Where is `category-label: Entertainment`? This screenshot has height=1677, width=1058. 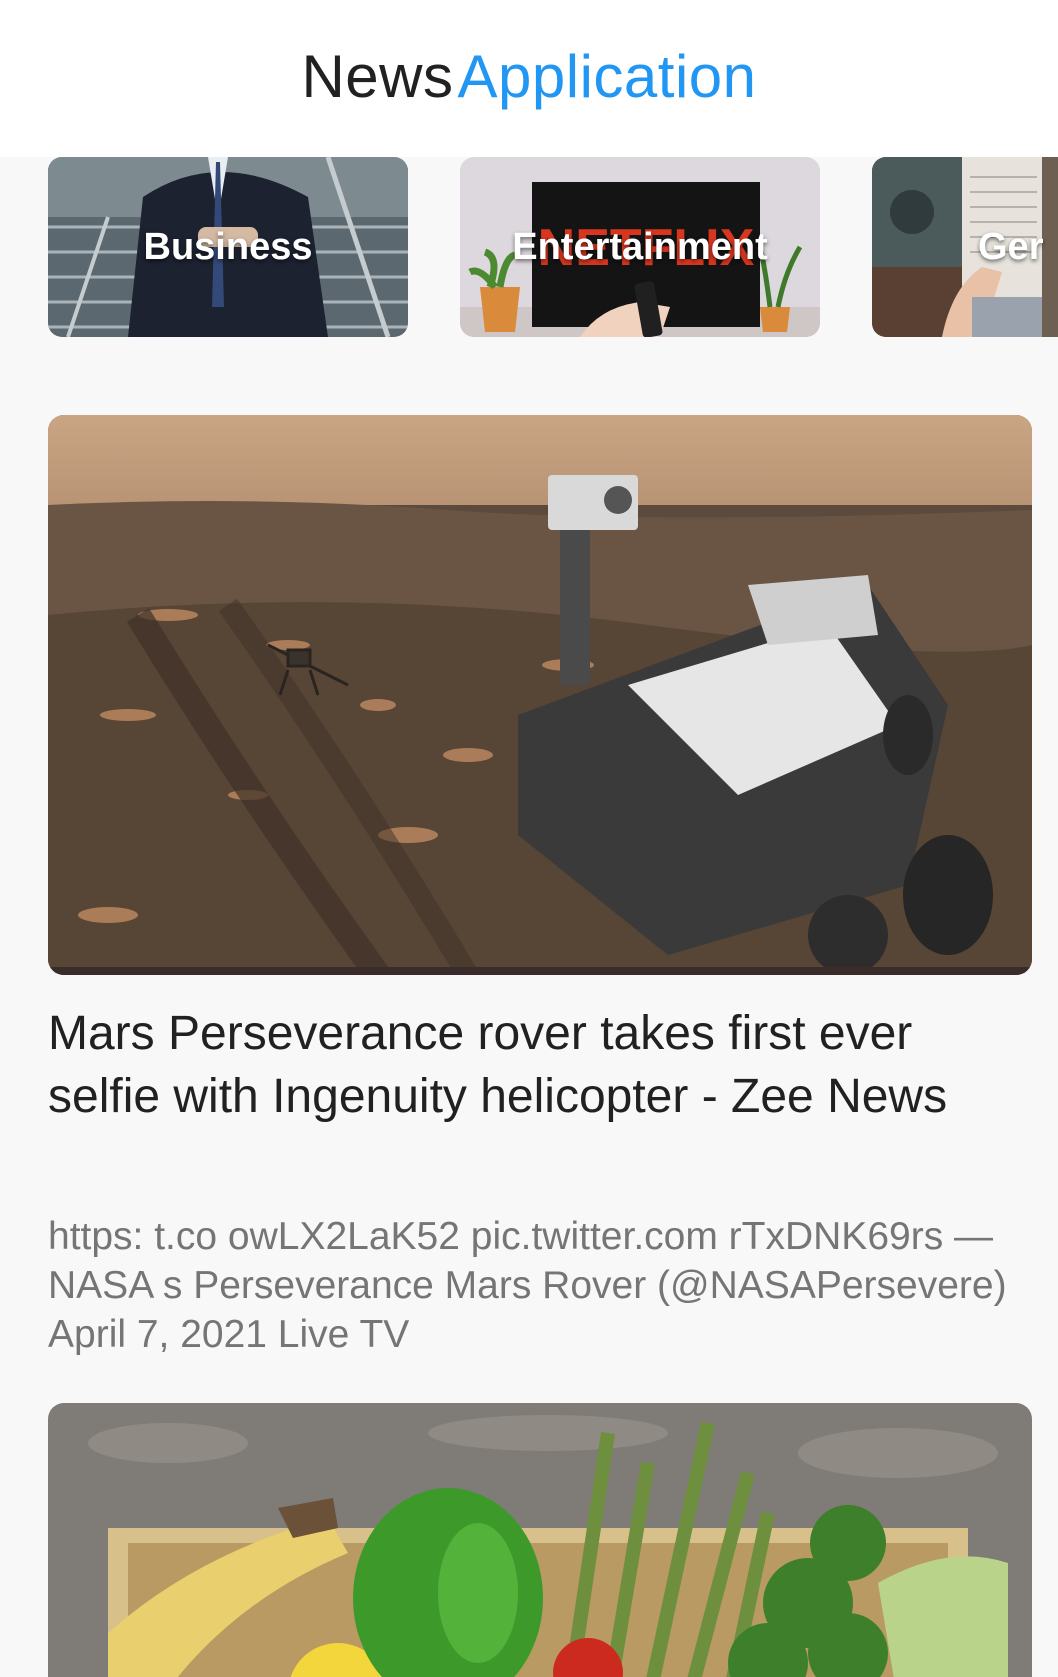 category-label: Entertainment is located at coordinates (640, 246).